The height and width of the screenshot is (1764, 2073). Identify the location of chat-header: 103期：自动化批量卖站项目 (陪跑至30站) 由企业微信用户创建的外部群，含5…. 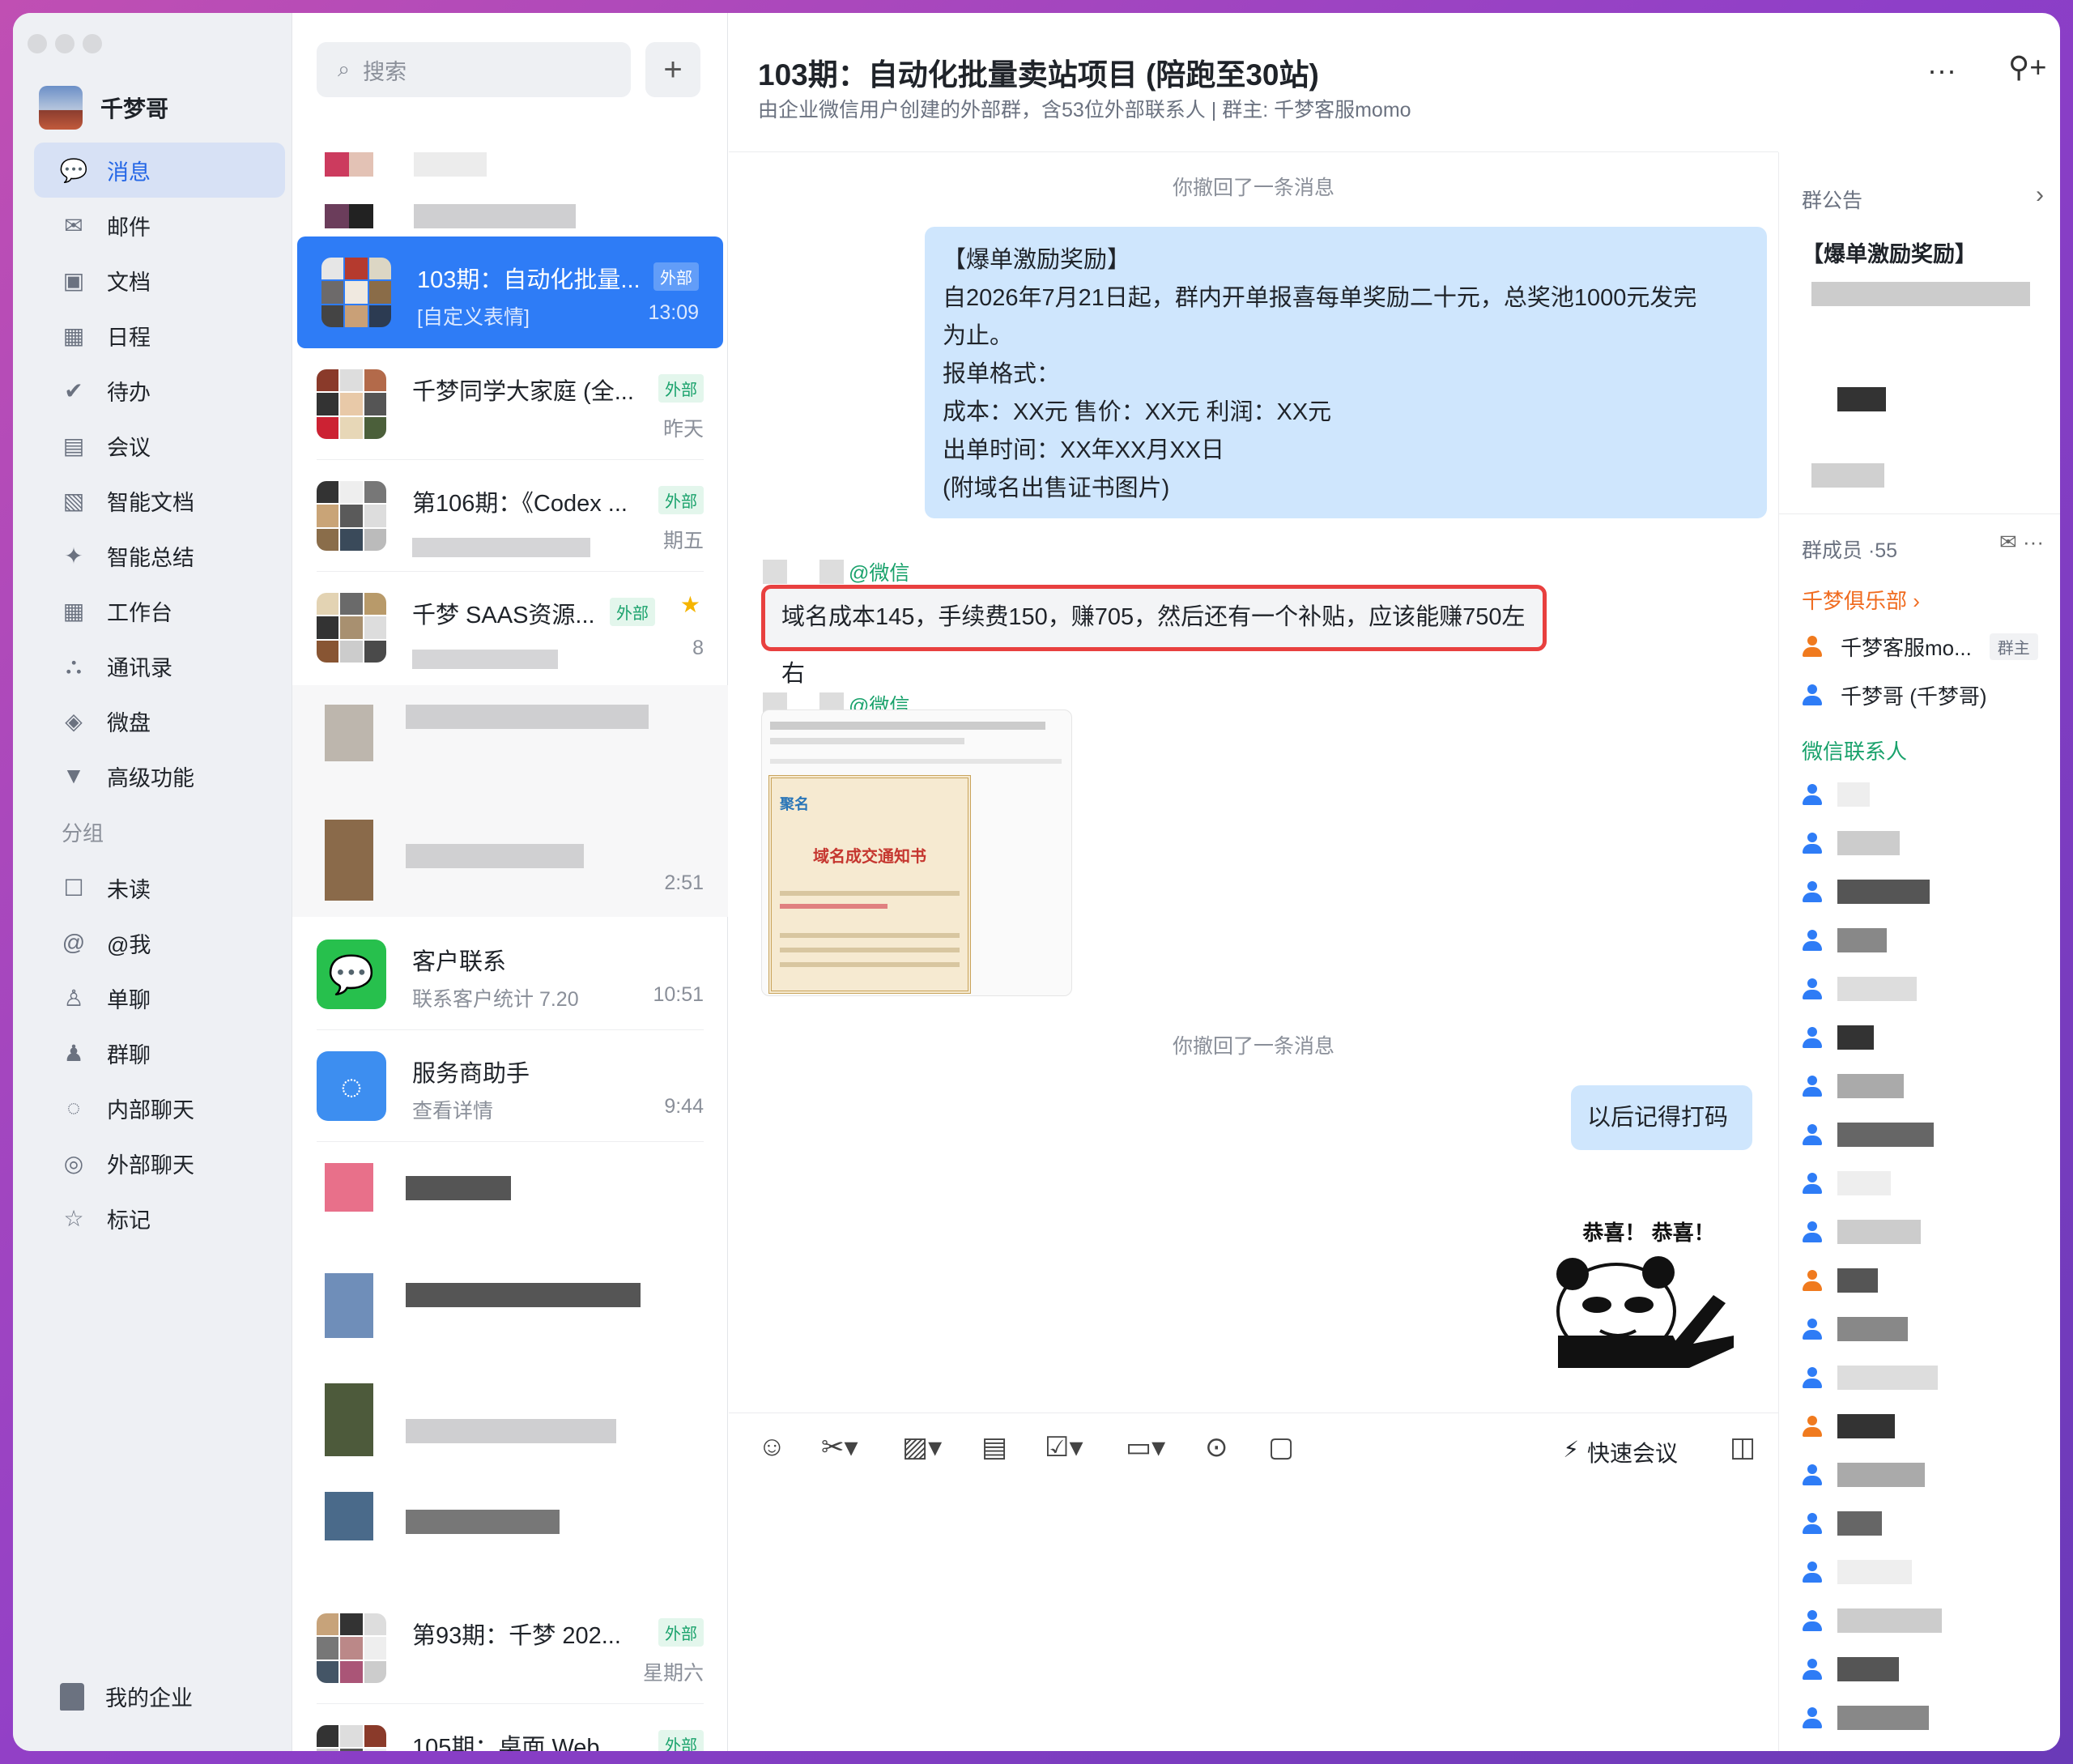
(1253, 82).